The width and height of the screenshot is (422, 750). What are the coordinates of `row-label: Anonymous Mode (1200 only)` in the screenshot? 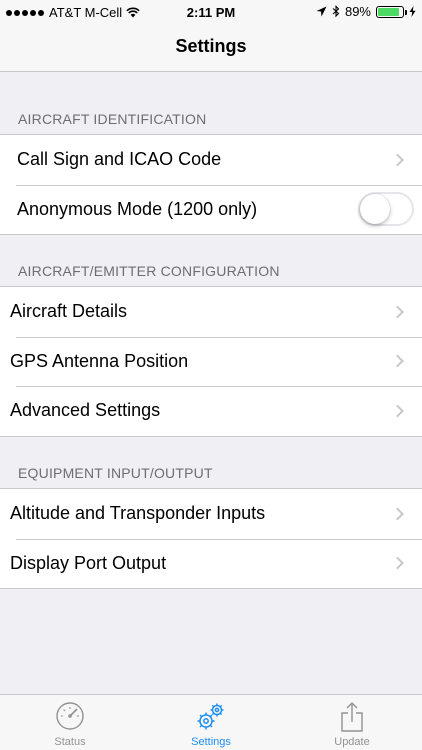 It's located at (137, 208).